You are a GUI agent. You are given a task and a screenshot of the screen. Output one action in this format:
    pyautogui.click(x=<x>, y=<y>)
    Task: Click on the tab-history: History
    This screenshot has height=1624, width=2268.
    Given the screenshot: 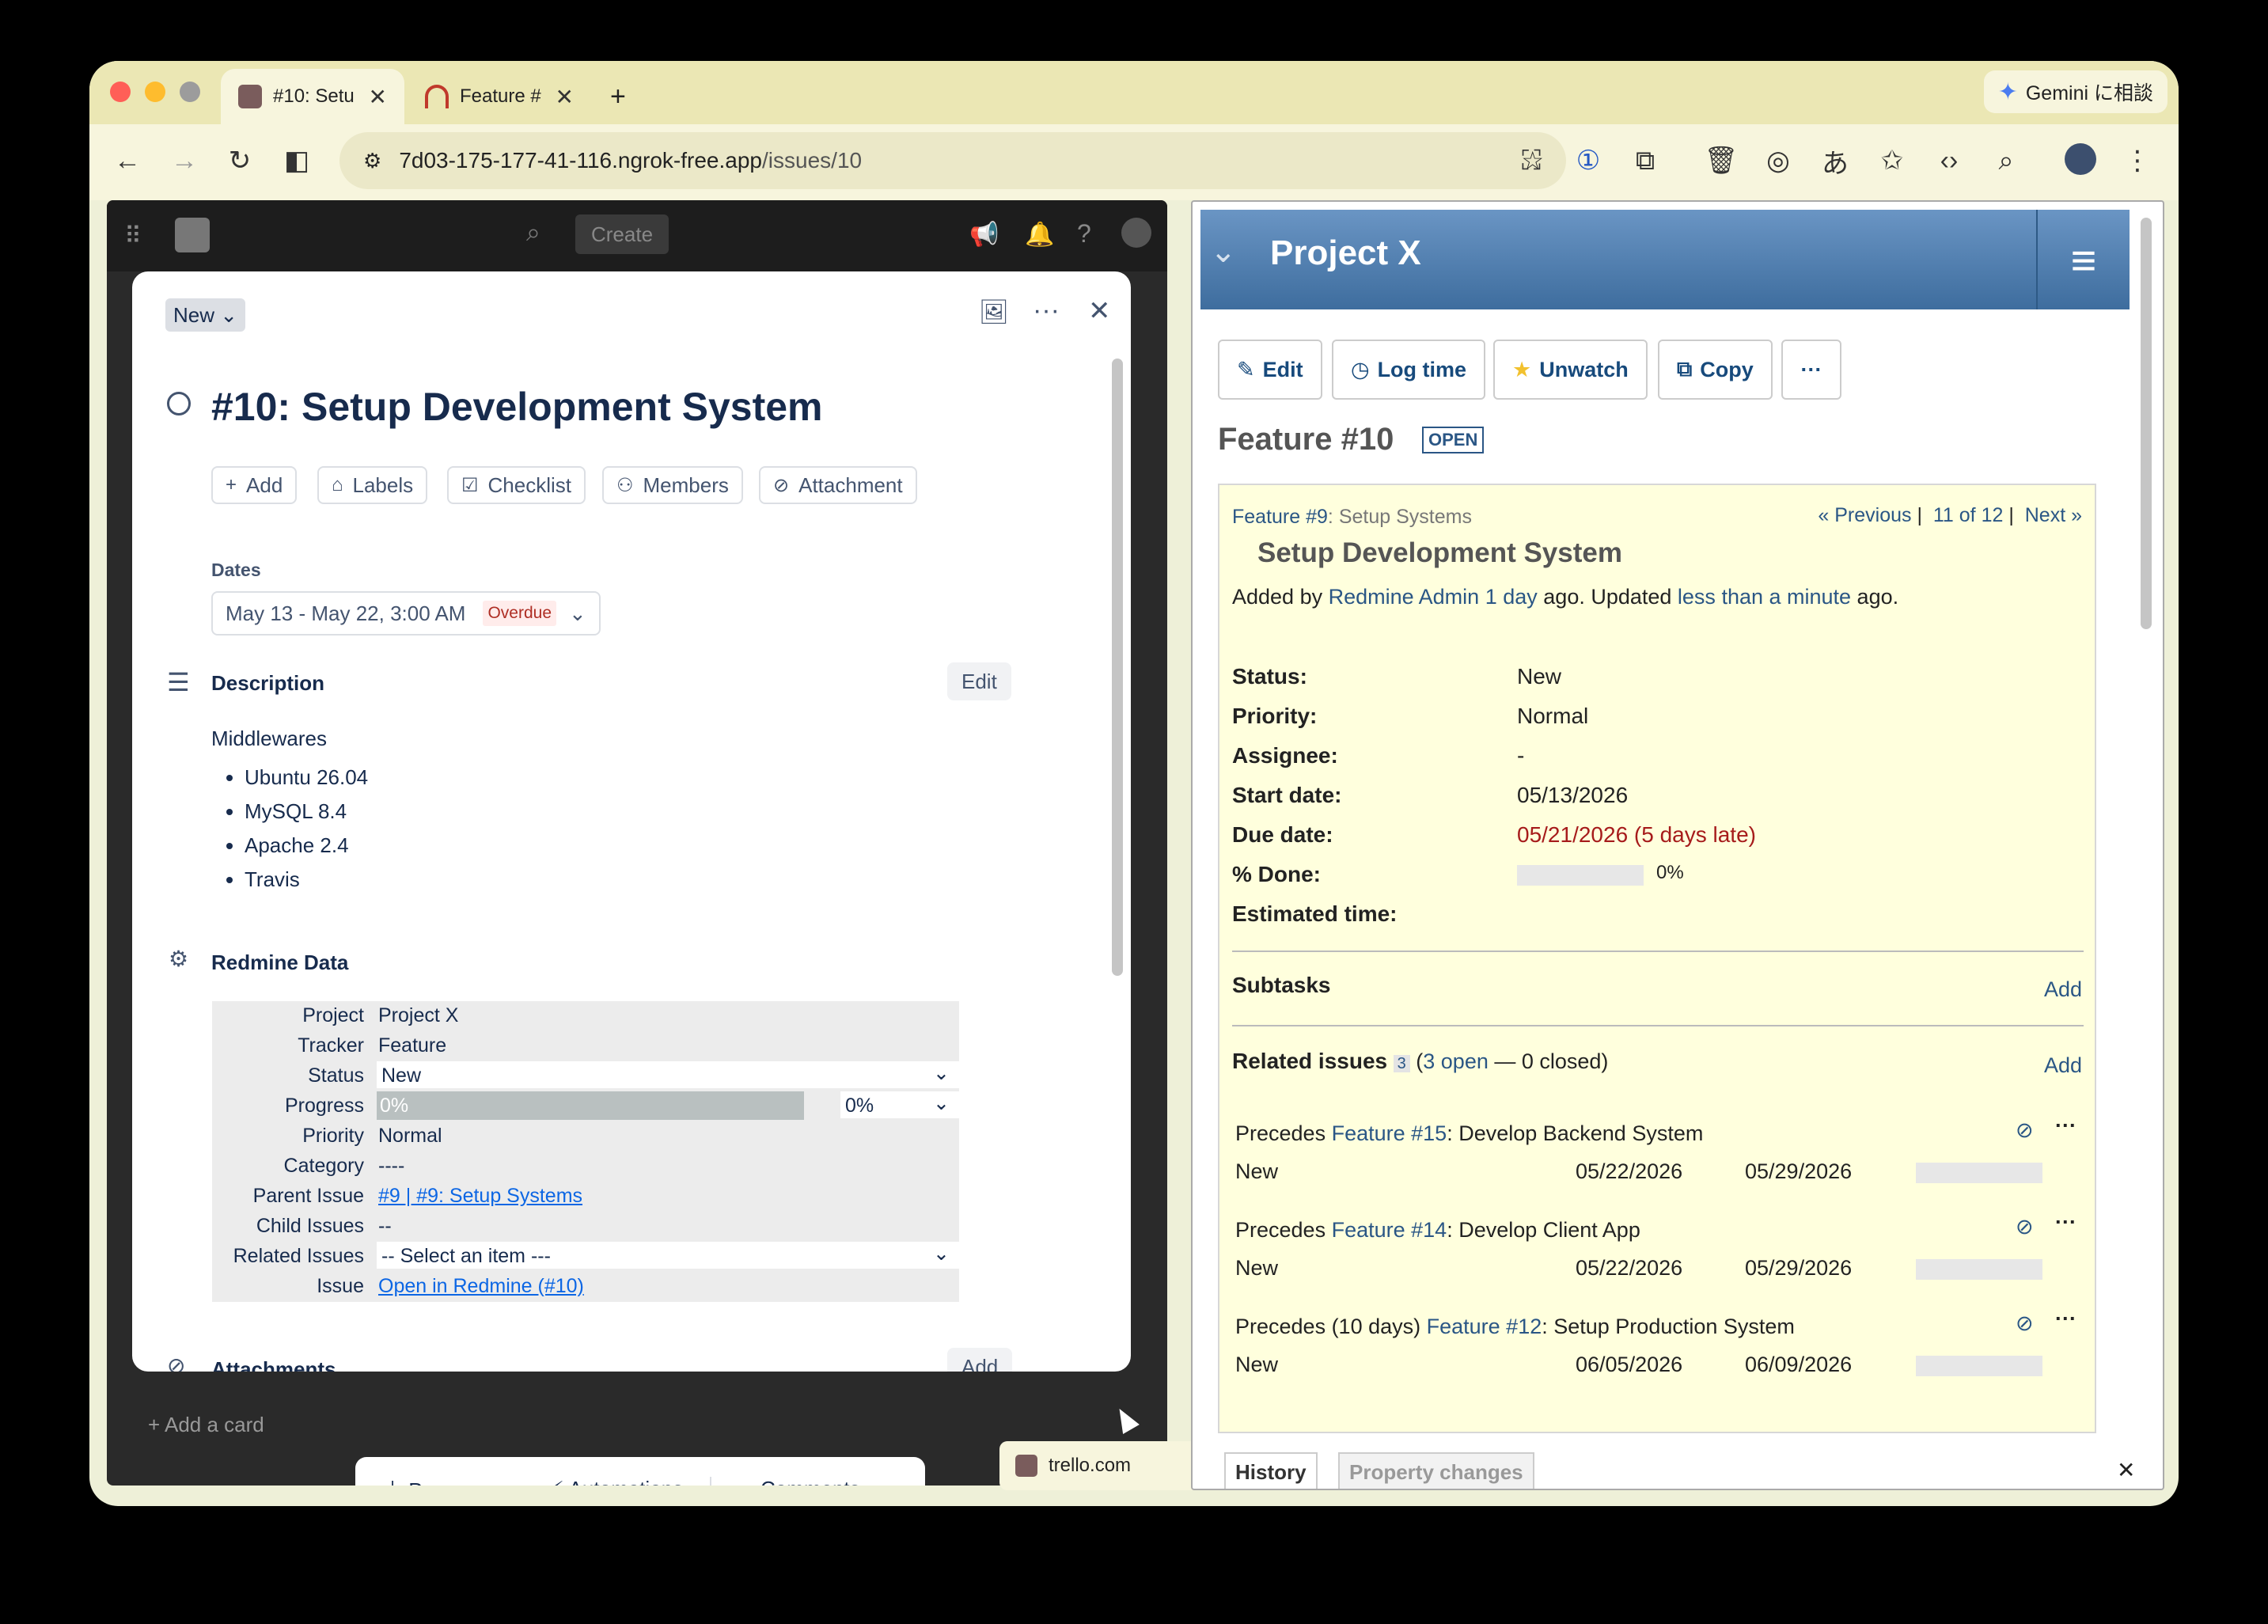 What is the action you would take?
    pyautogui.click(x=1271, y=1470)
    